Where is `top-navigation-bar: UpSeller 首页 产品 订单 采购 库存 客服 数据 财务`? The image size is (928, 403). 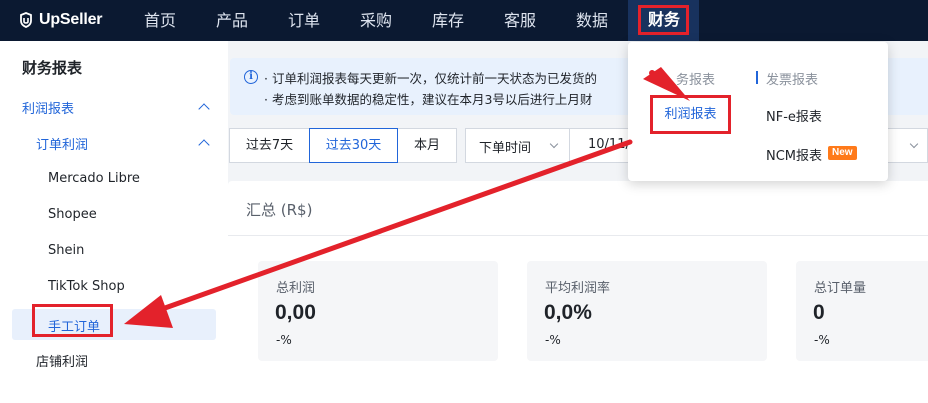
top-navigation-bar: UpSeller 首页 产品 订单 采购 库存 客服 数据 财务 is located at coordinates (464, 20).